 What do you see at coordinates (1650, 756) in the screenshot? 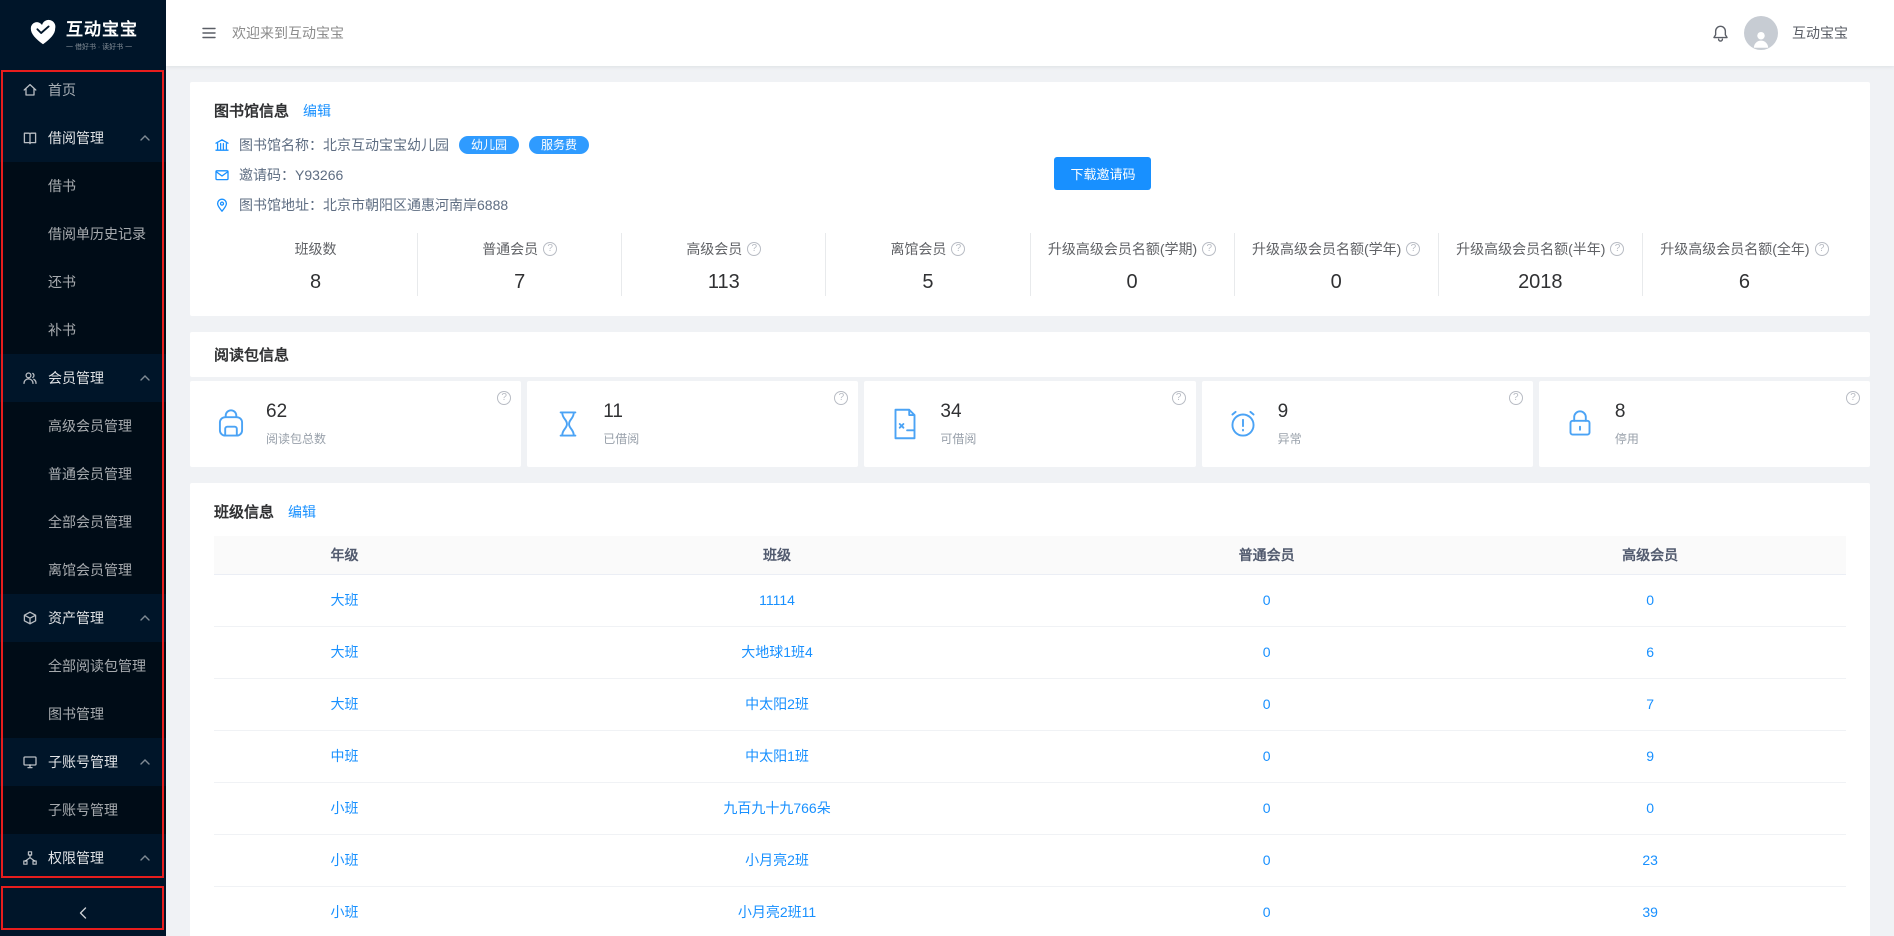
I see `cell-premium: 9` at bounding box center [1650, 756].